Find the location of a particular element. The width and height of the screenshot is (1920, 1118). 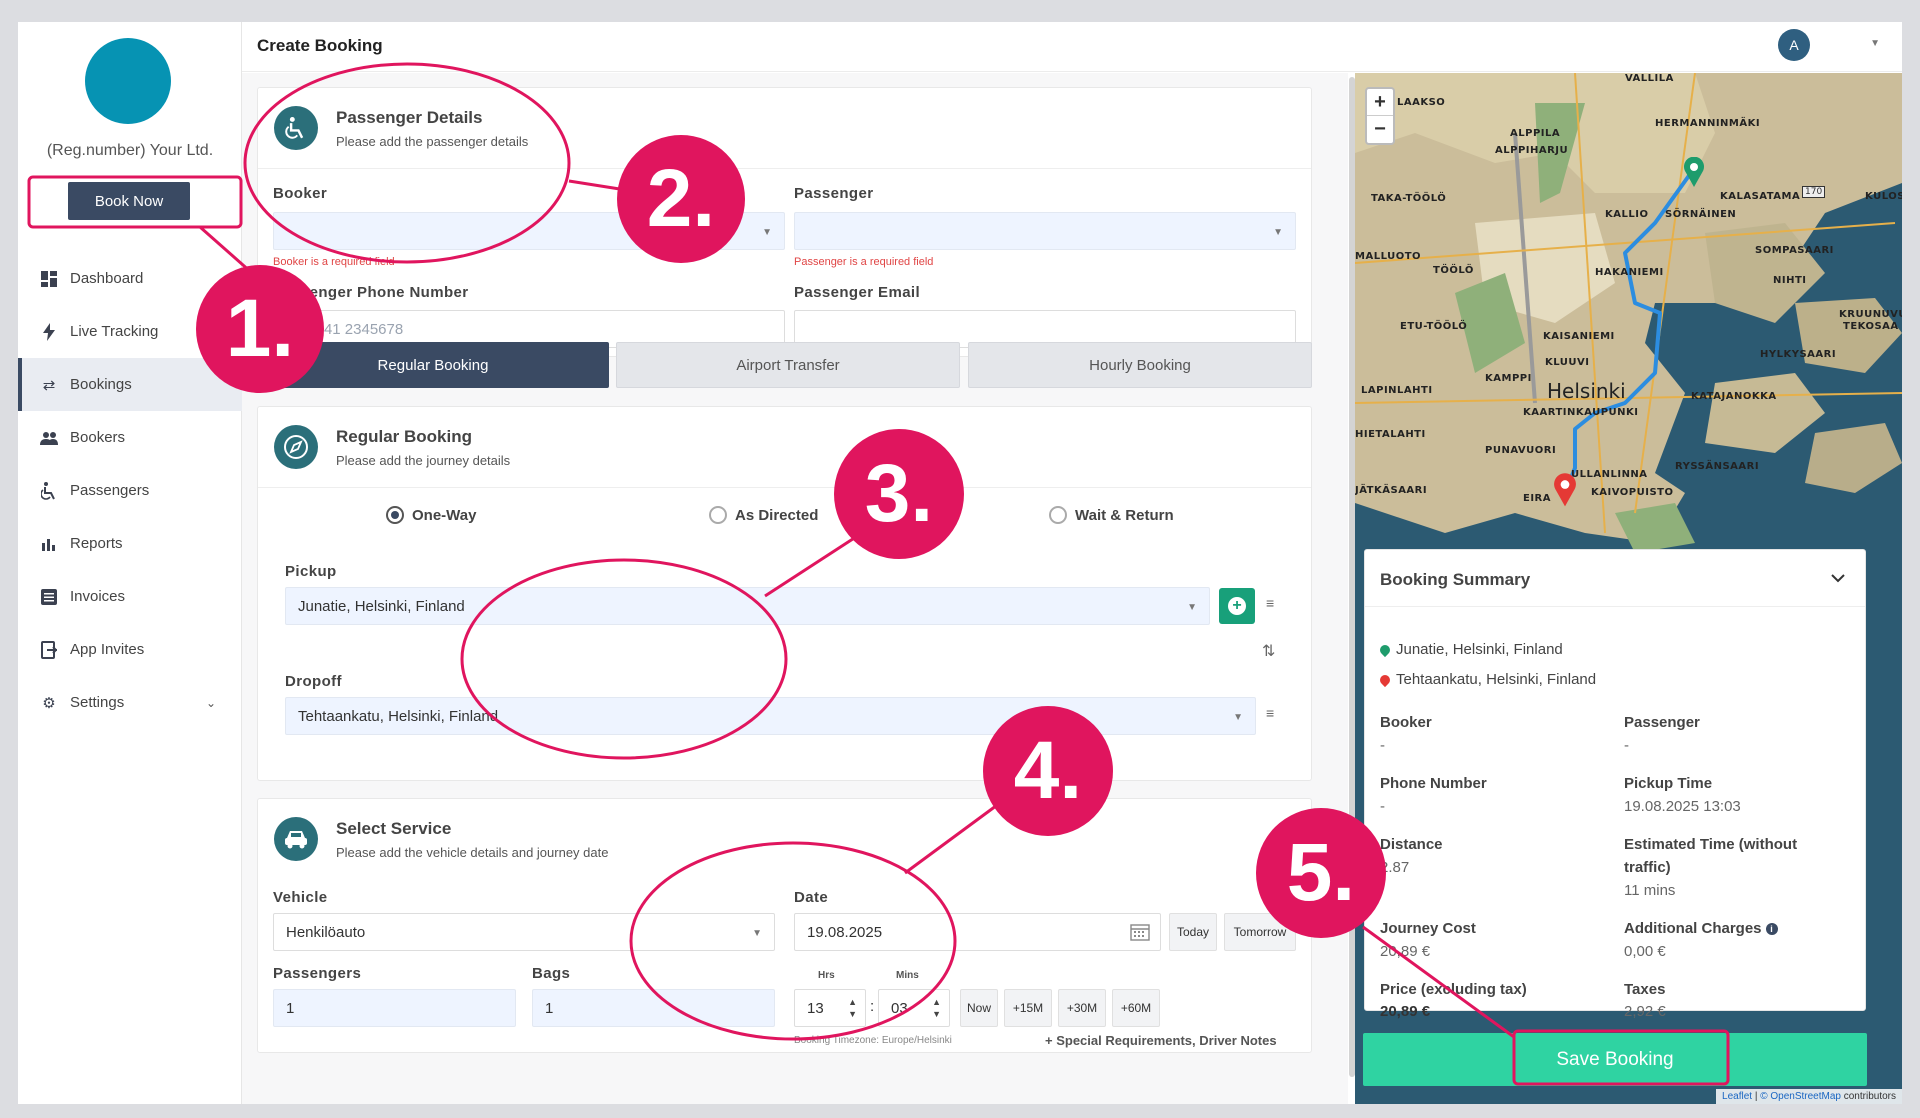

today-button: Today is located at coordinates (1193, 932).